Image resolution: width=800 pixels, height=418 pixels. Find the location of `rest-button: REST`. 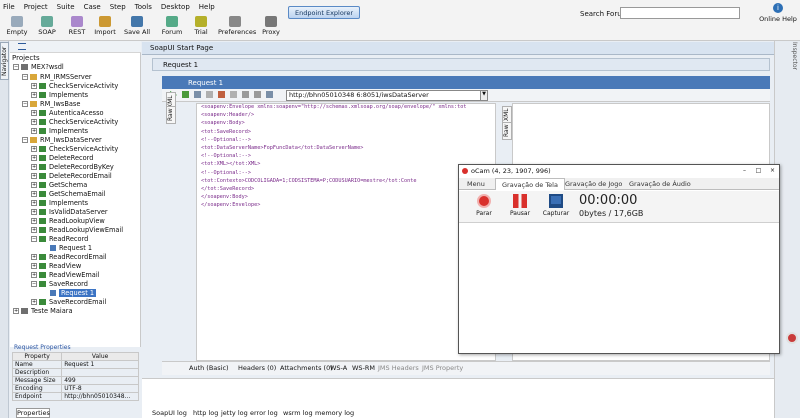

rest-button: REST is located at coordinates (77, 25).